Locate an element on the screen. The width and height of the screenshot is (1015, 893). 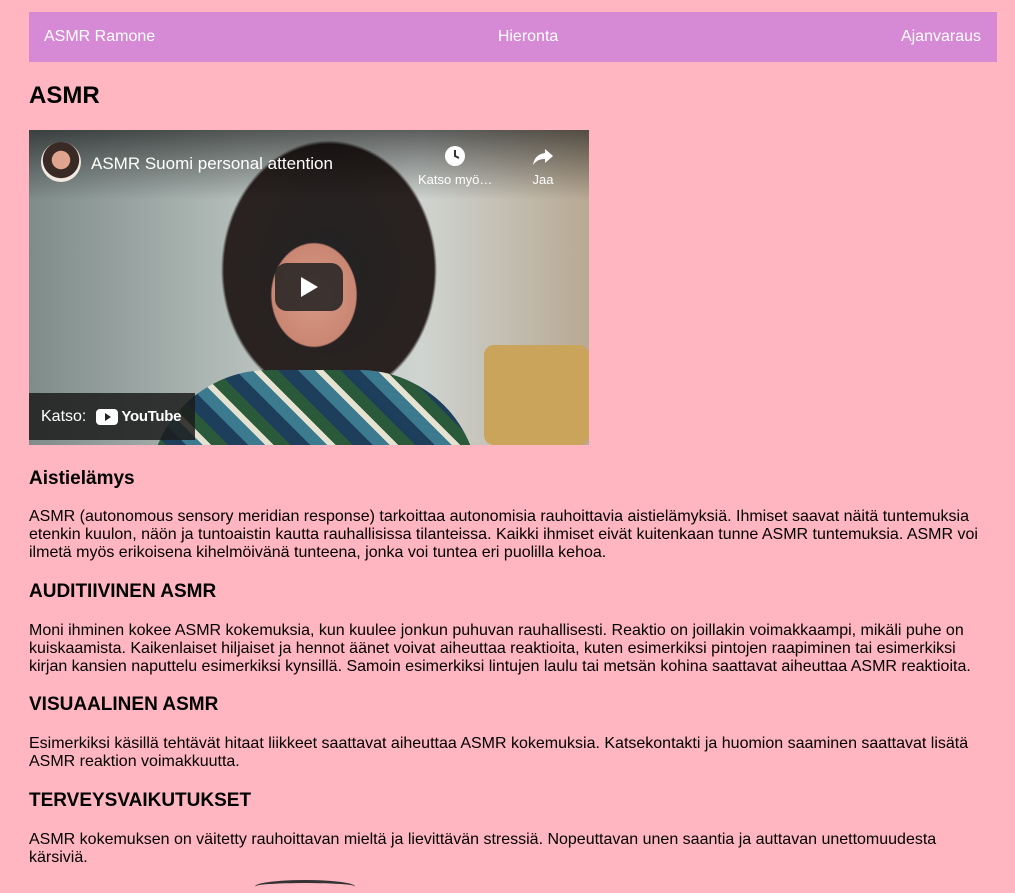
share-label: Jaa is located at coordinates (543, 179).